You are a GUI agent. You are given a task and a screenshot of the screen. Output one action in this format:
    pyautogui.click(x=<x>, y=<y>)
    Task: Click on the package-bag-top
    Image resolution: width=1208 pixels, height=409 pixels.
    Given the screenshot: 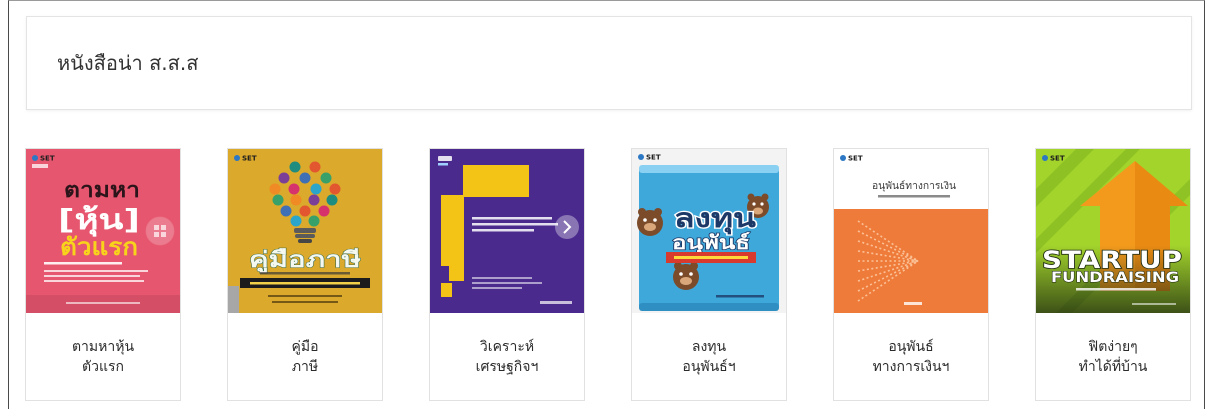 What is the action you would take?
    pyautogui.click(x=709, y=169)
    